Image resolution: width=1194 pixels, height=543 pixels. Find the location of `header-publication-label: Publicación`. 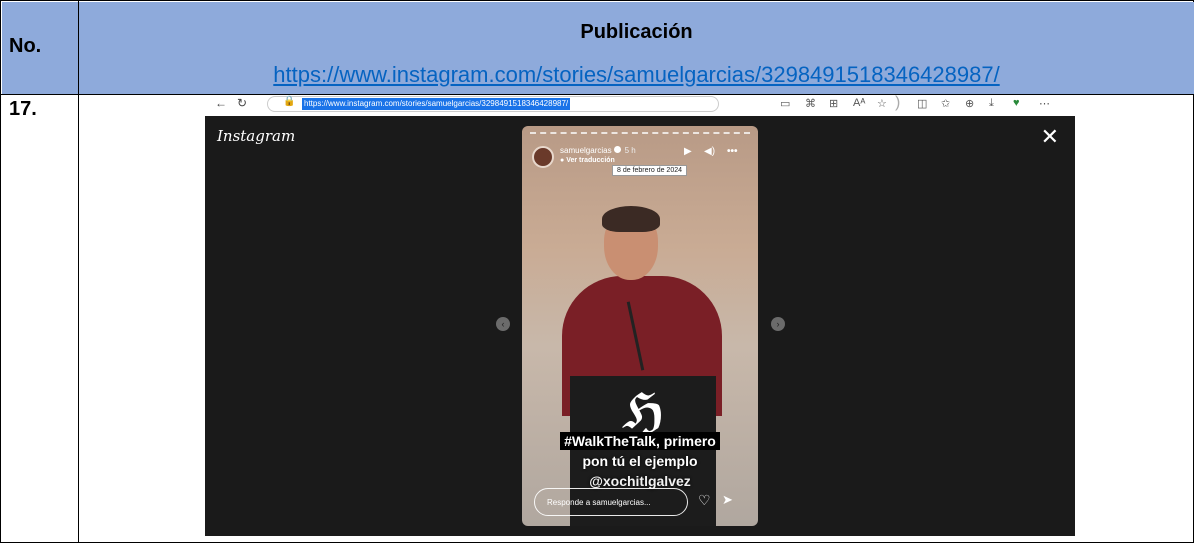

header-publication-label: Publicación is located at coordinates (636, 32).